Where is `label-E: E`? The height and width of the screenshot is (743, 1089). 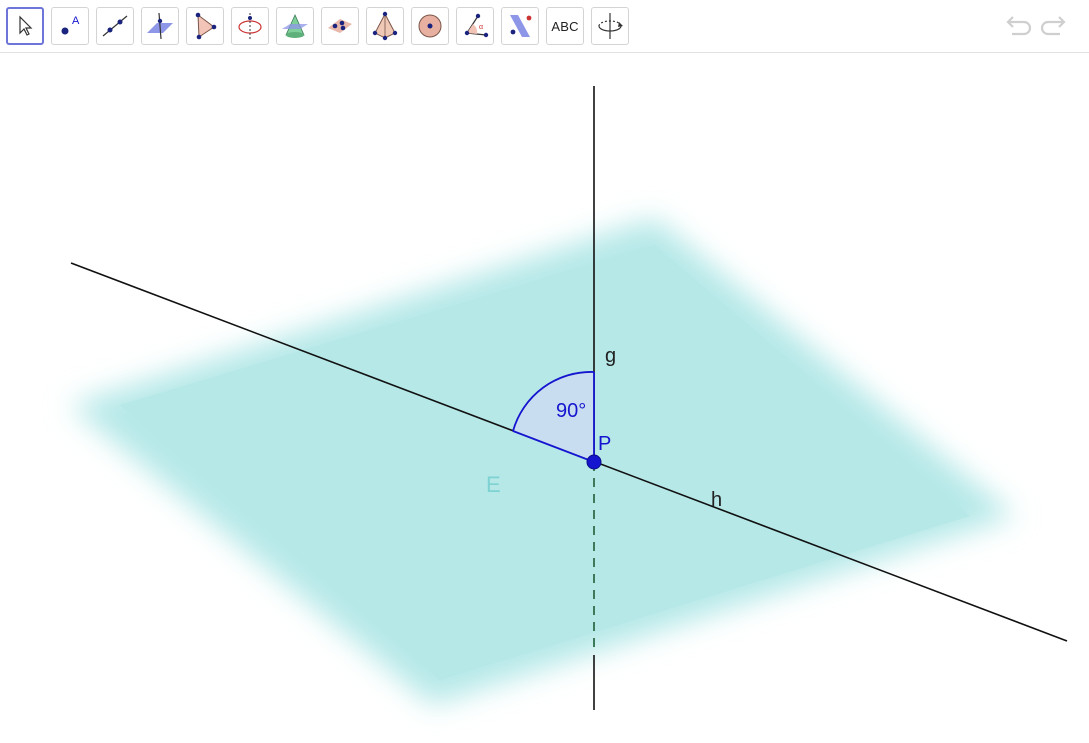
label-E: E is located at coordinates (493, 484).